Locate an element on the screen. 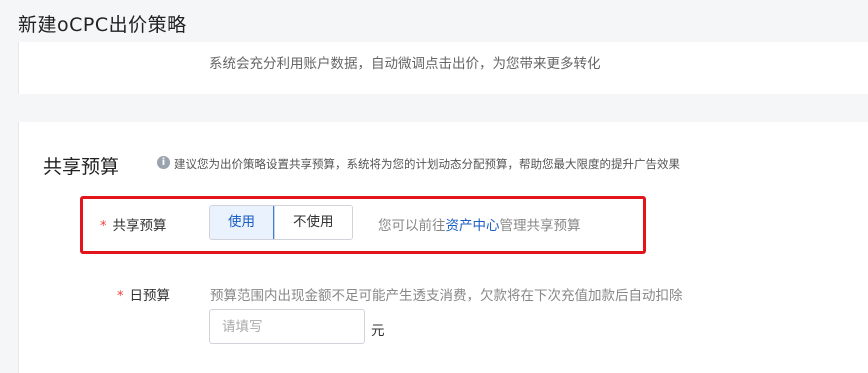 The width and height of the screenshot is (868, 373). no-share-budget-button: 不使用 is located at coordinates (313, 222).